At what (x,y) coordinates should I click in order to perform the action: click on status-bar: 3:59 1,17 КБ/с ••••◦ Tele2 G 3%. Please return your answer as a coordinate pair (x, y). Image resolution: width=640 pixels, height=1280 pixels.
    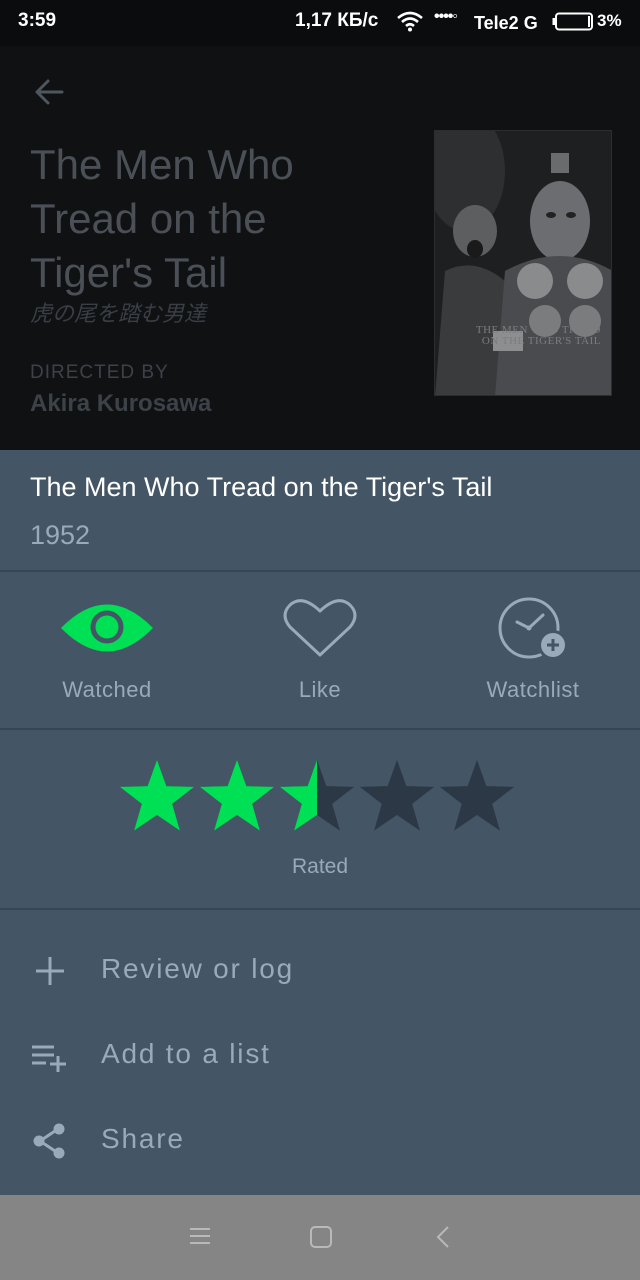
    Looking at the image, I should click on (320, 23).